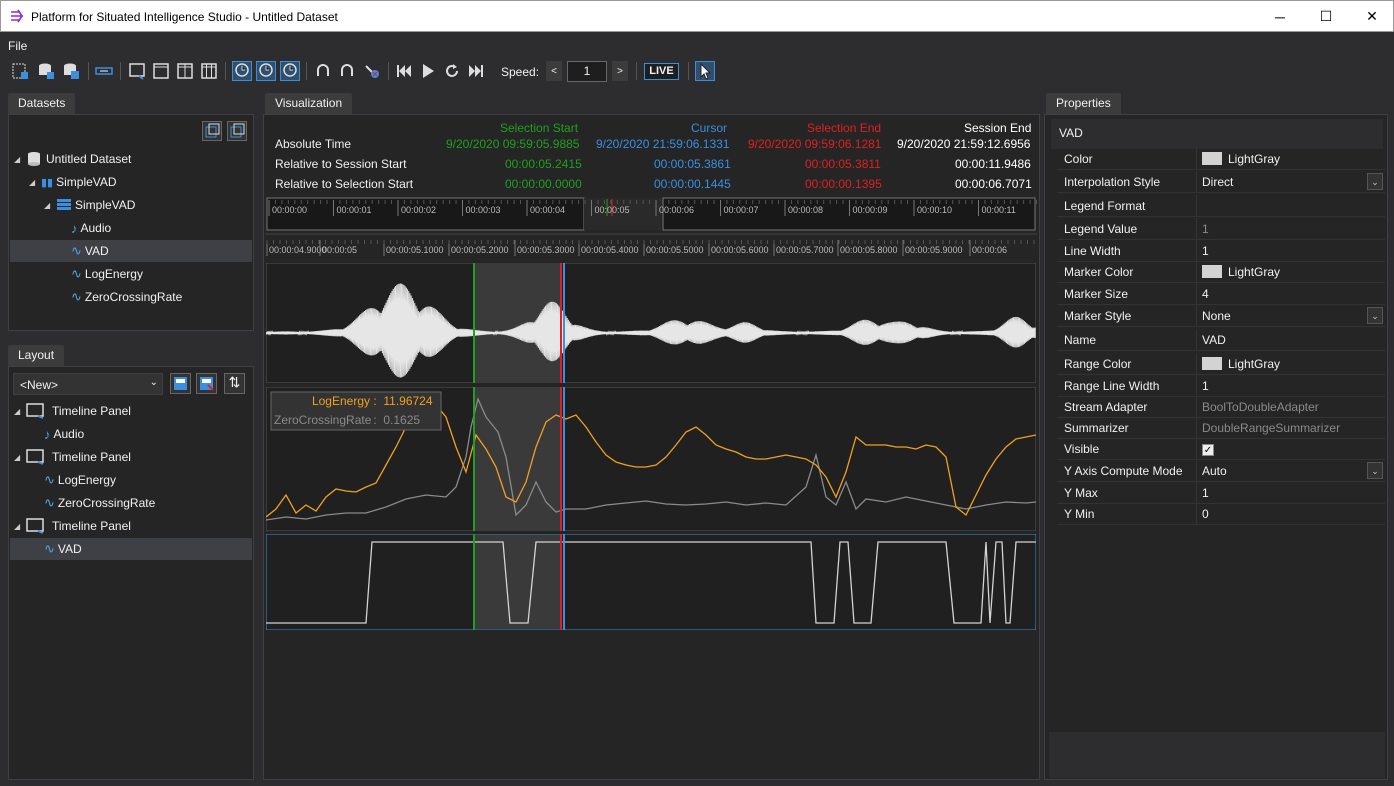 This screenshot has height=786, width=1394. What do you see at coordinates (404, 71) in the screenshot?
I see `go-to-start-icon` at bounding box center [404, 71].